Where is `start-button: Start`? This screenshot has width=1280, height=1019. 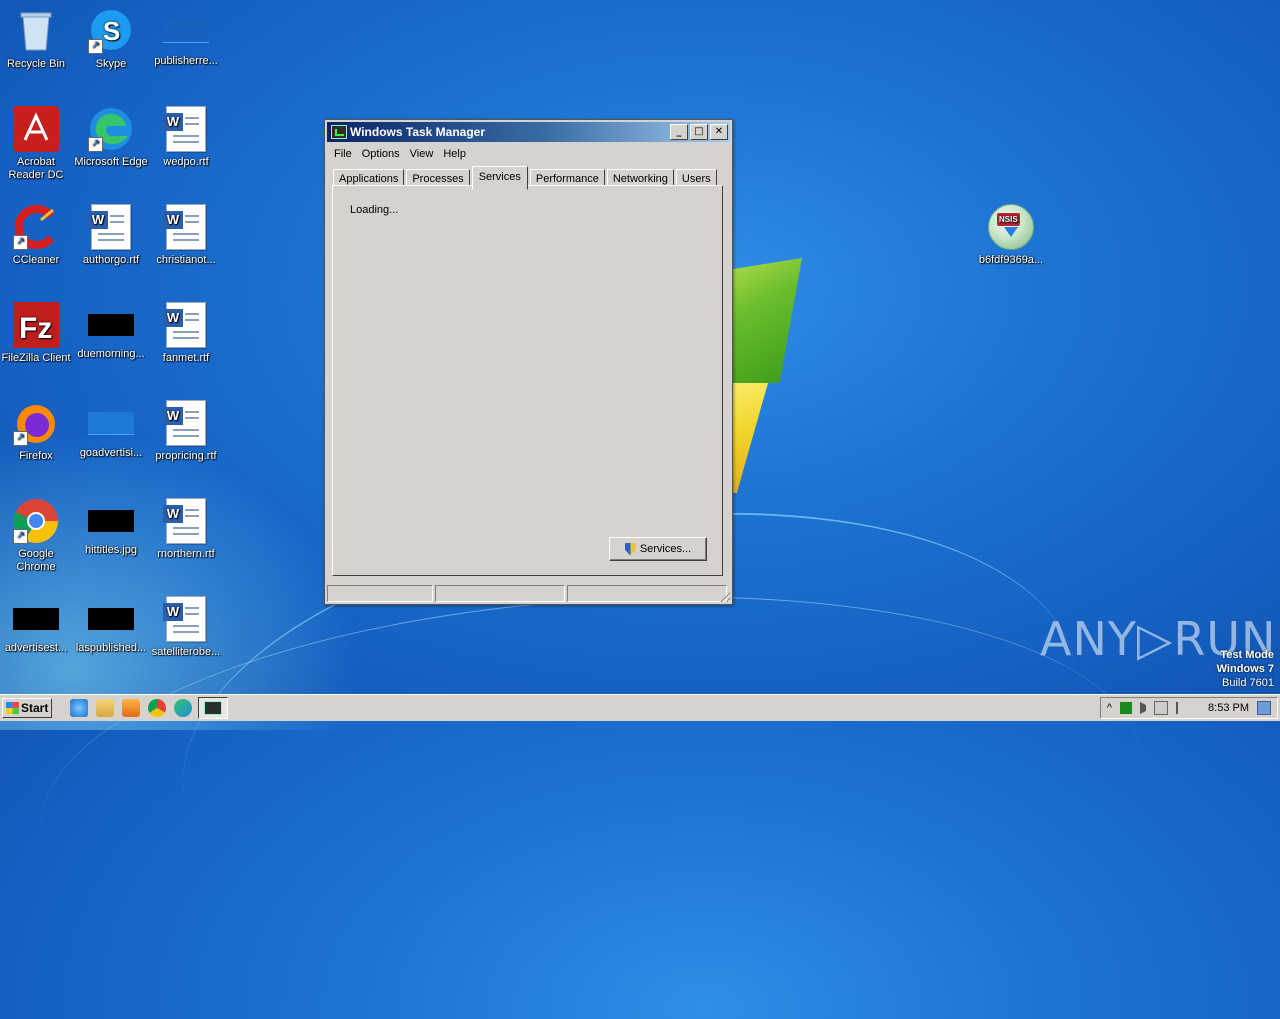
start-button: Start is located at coordinates (27, 708).